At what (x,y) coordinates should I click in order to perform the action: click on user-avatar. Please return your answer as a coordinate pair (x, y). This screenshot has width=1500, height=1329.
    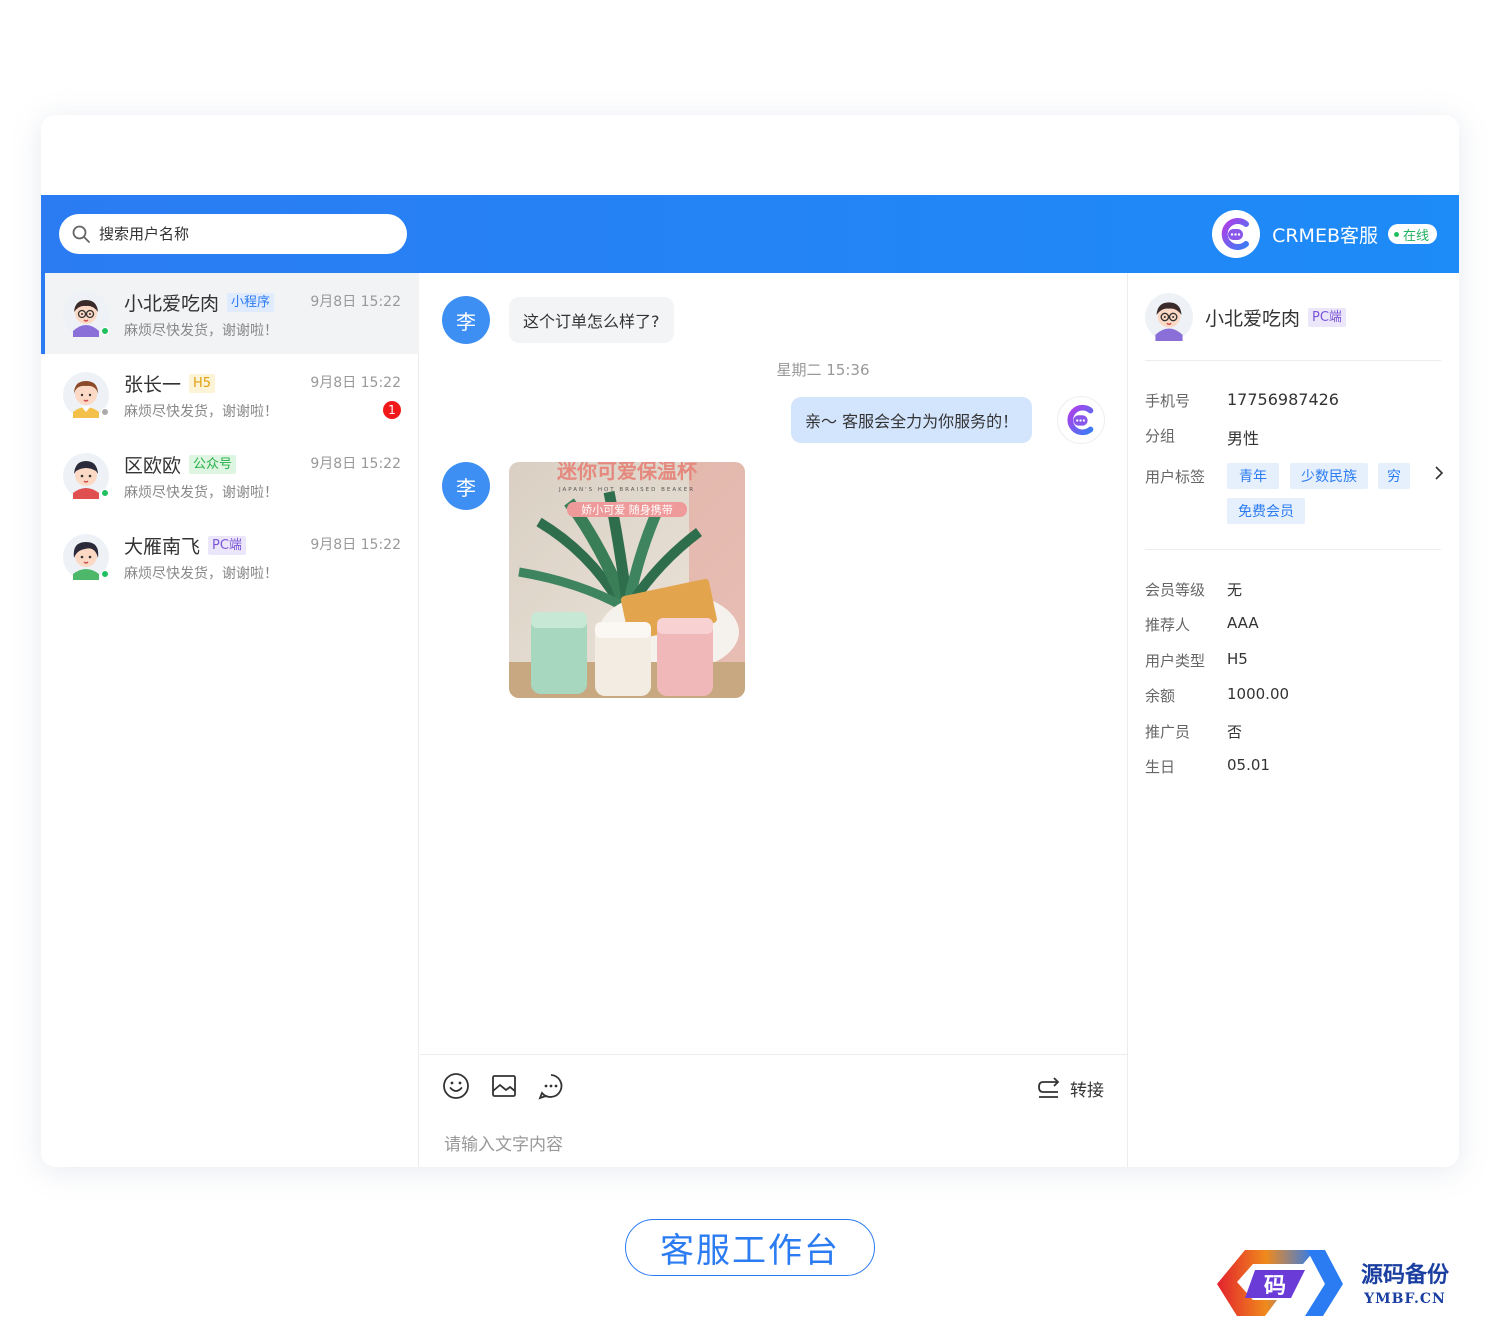
    Looking at the image, I should click on (1169, 317).